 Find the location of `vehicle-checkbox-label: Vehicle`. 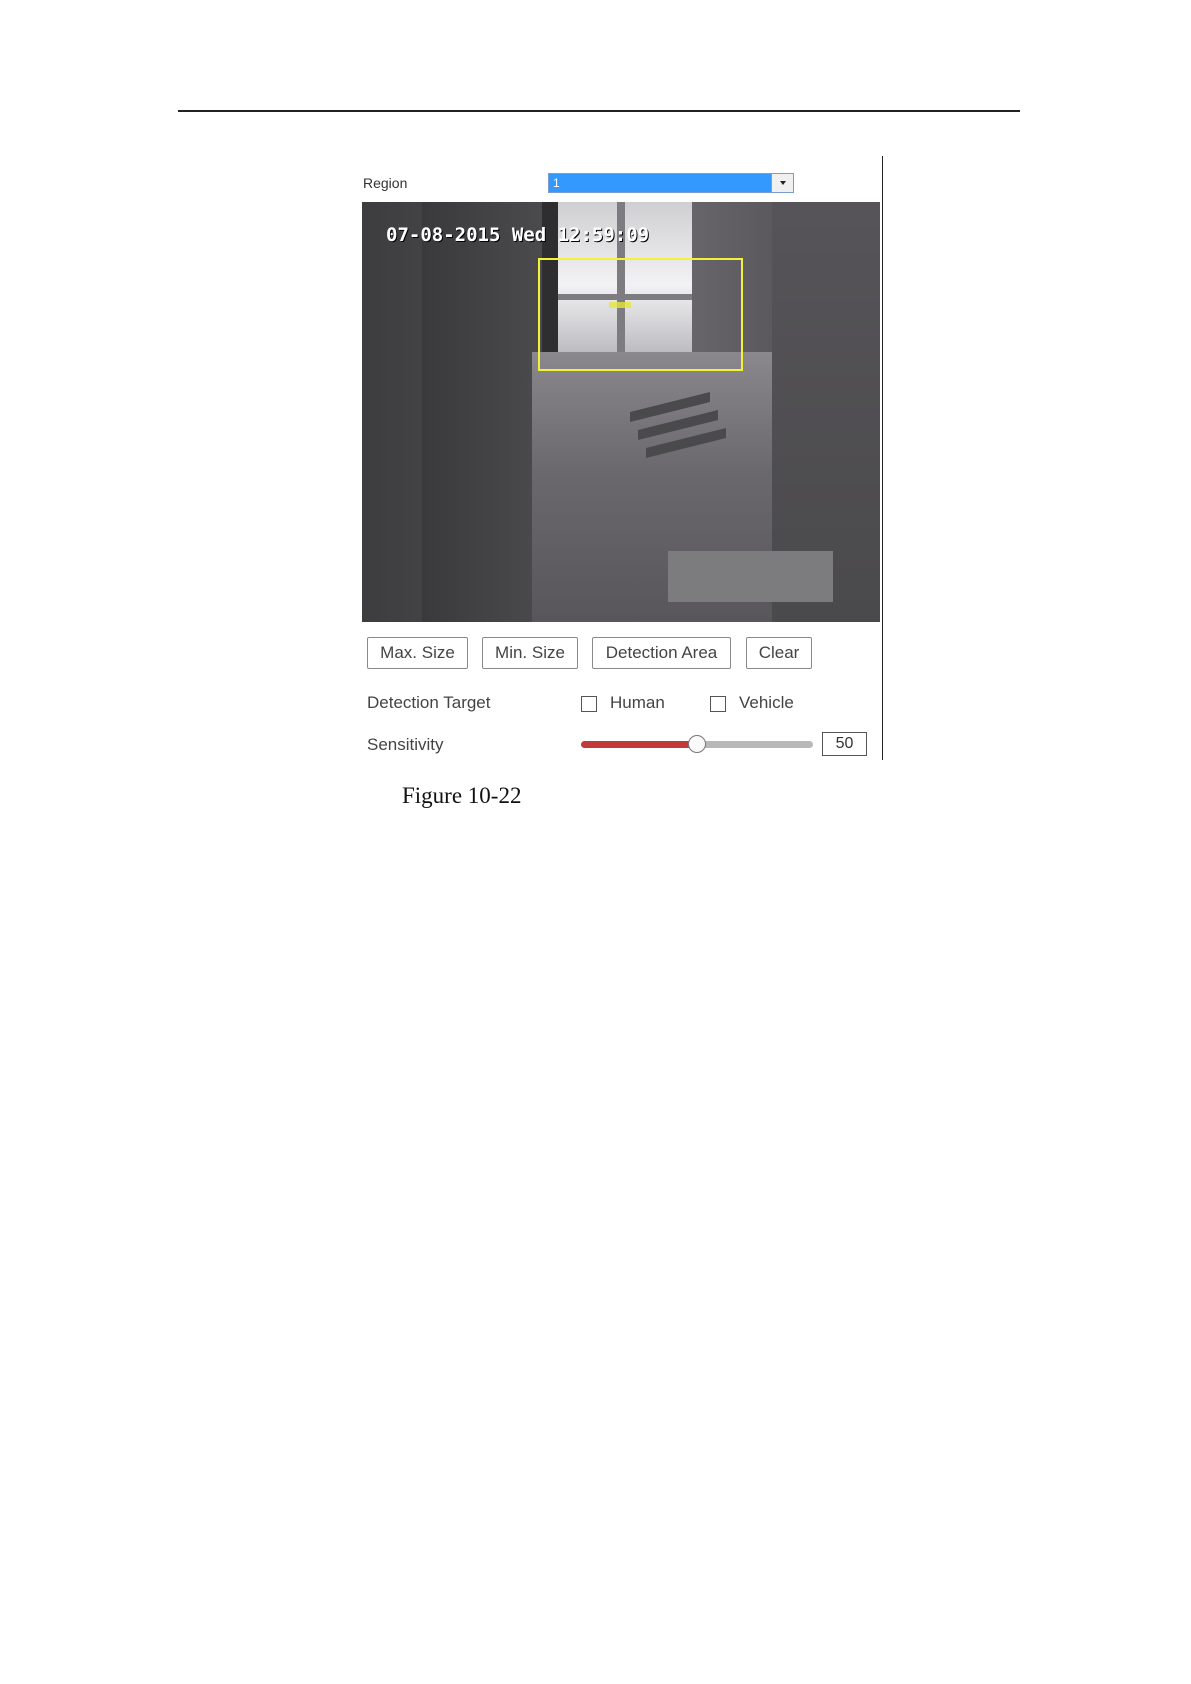

vehicle-checkbox-label: Vehicle is located at coordinates (766, 702).